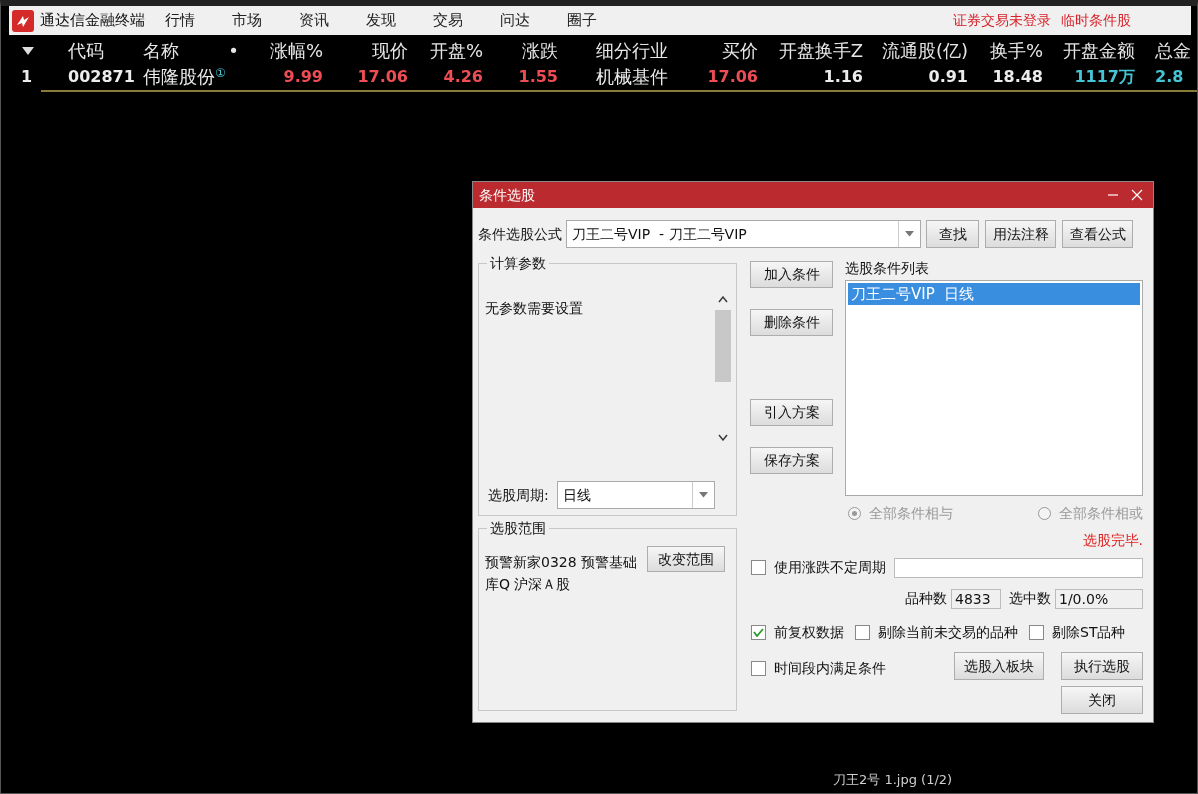 This screenshot has width=1198, height=794. I want to click on column-header: 代码, so click(86, 50).